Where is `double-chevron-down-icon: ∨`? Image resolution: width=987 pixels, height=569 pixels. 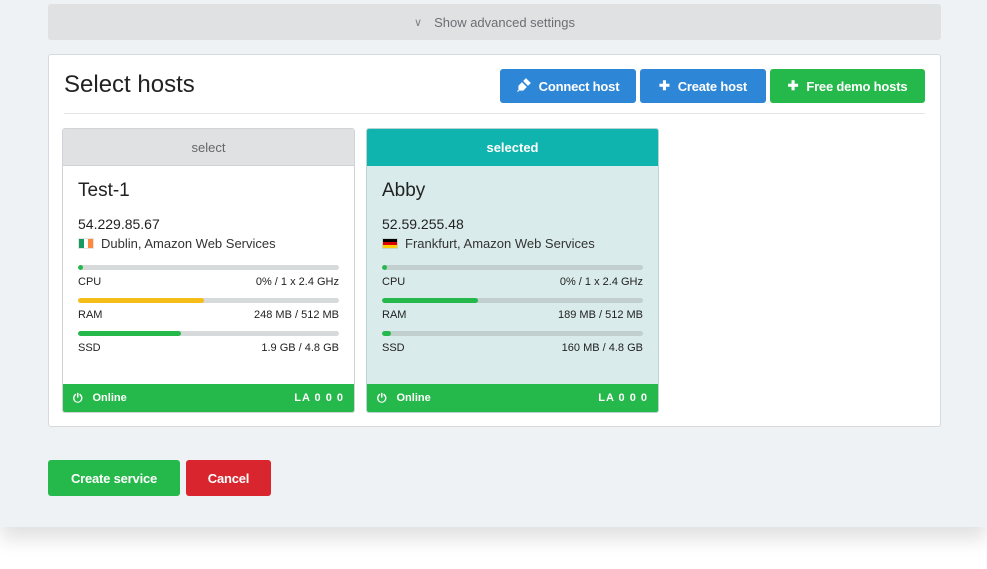 double-chevron-down-icon: ∨ is located at coordinates (418, 22).